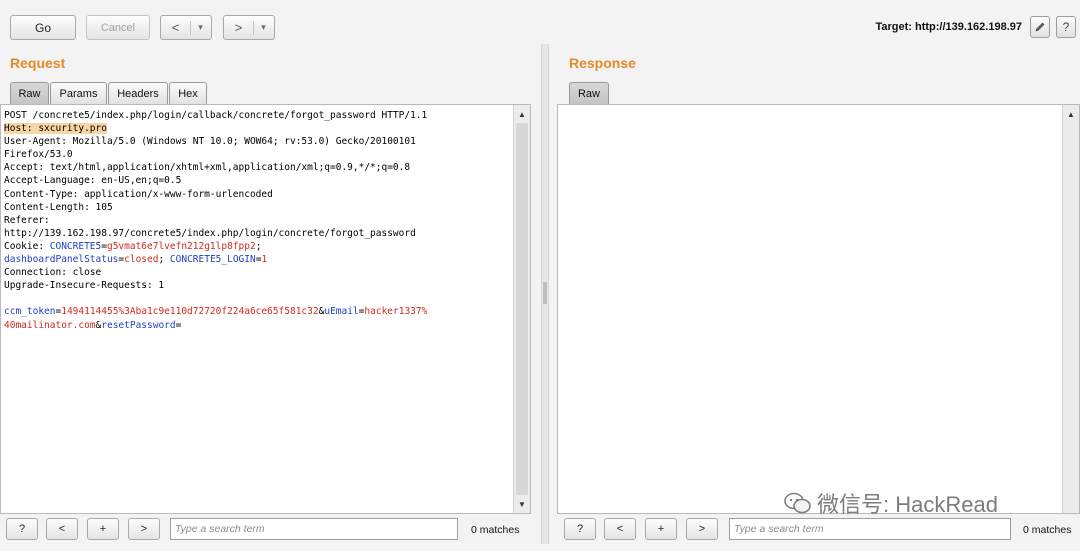  Describe the element at coordinates (30, 312) in the screenshot. I see `param-name: ccm_token` at that location.